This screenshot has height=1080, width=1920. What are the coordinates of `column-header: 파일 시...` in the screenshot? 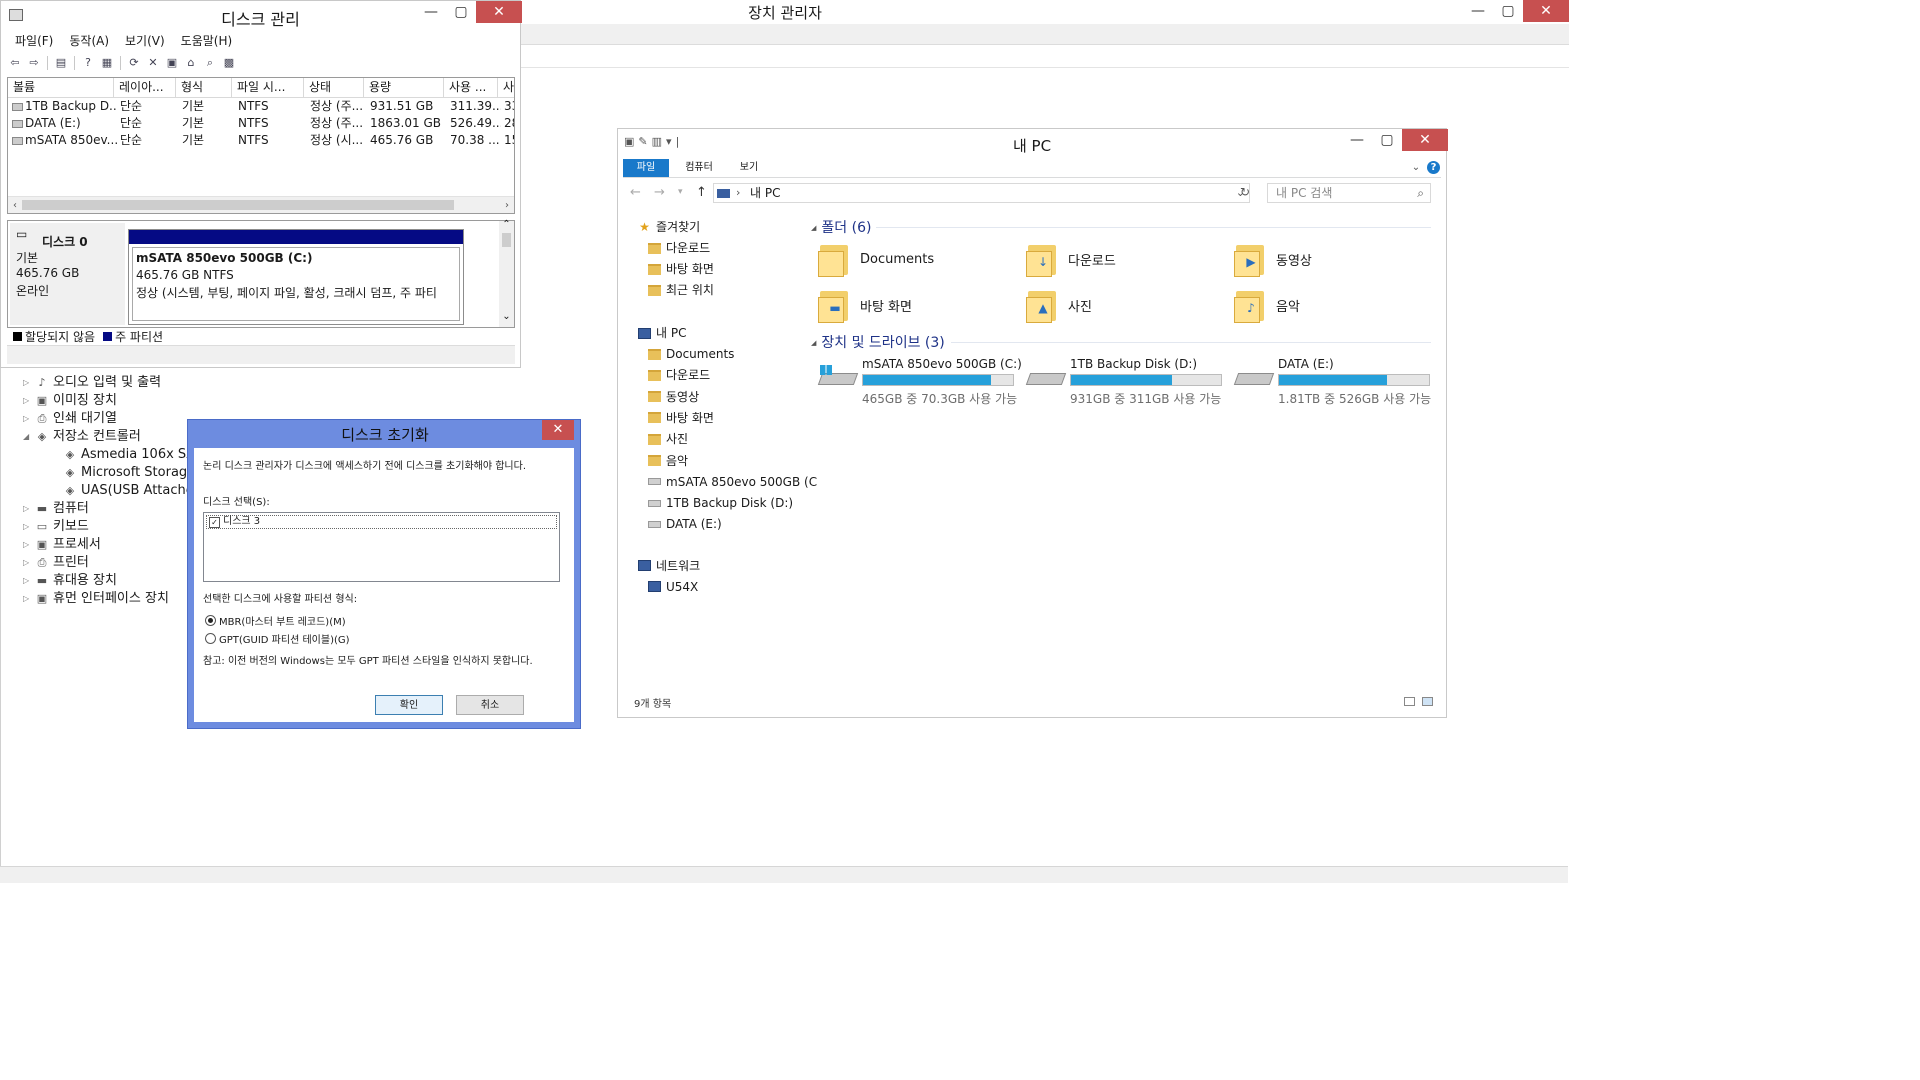 It's located at (268, 87).